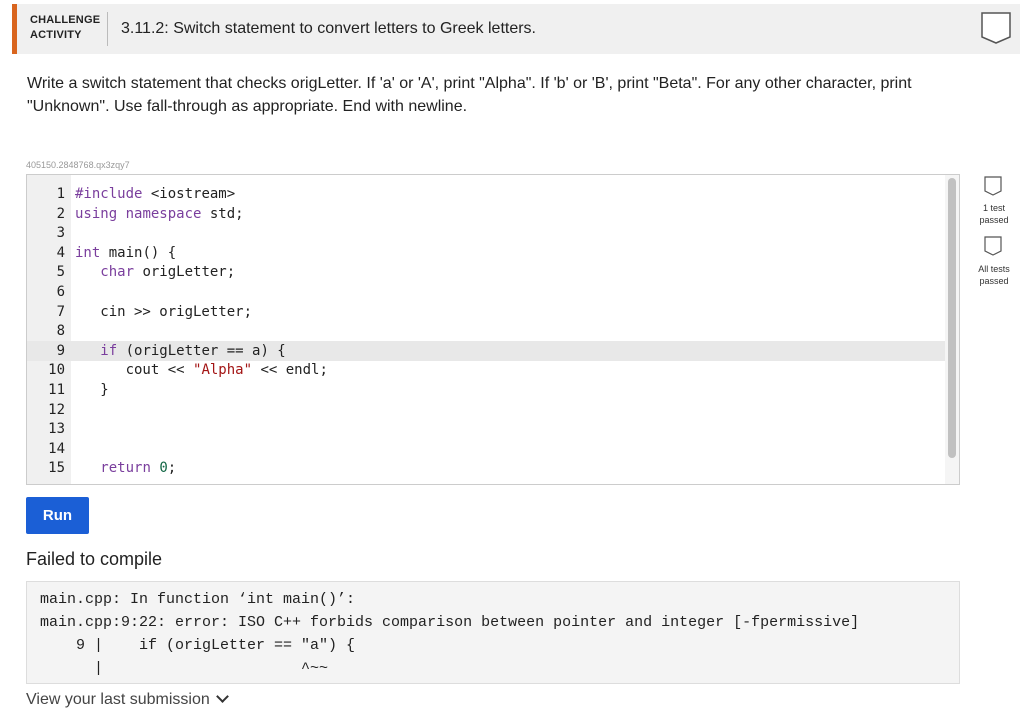 Image resolution: width=1024 pixels, height=723 pixels. I want to click on one-test-line1: 1 test, so click(993, 208).